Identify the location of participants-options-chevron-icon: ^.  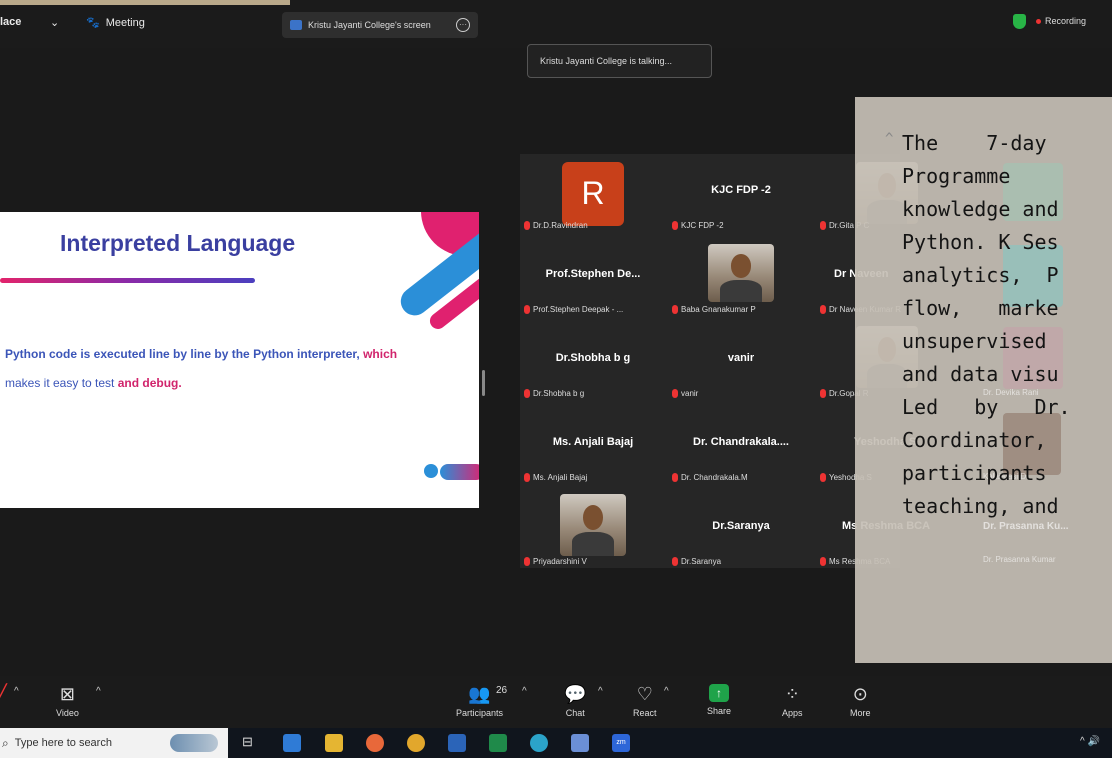
(524, 691).